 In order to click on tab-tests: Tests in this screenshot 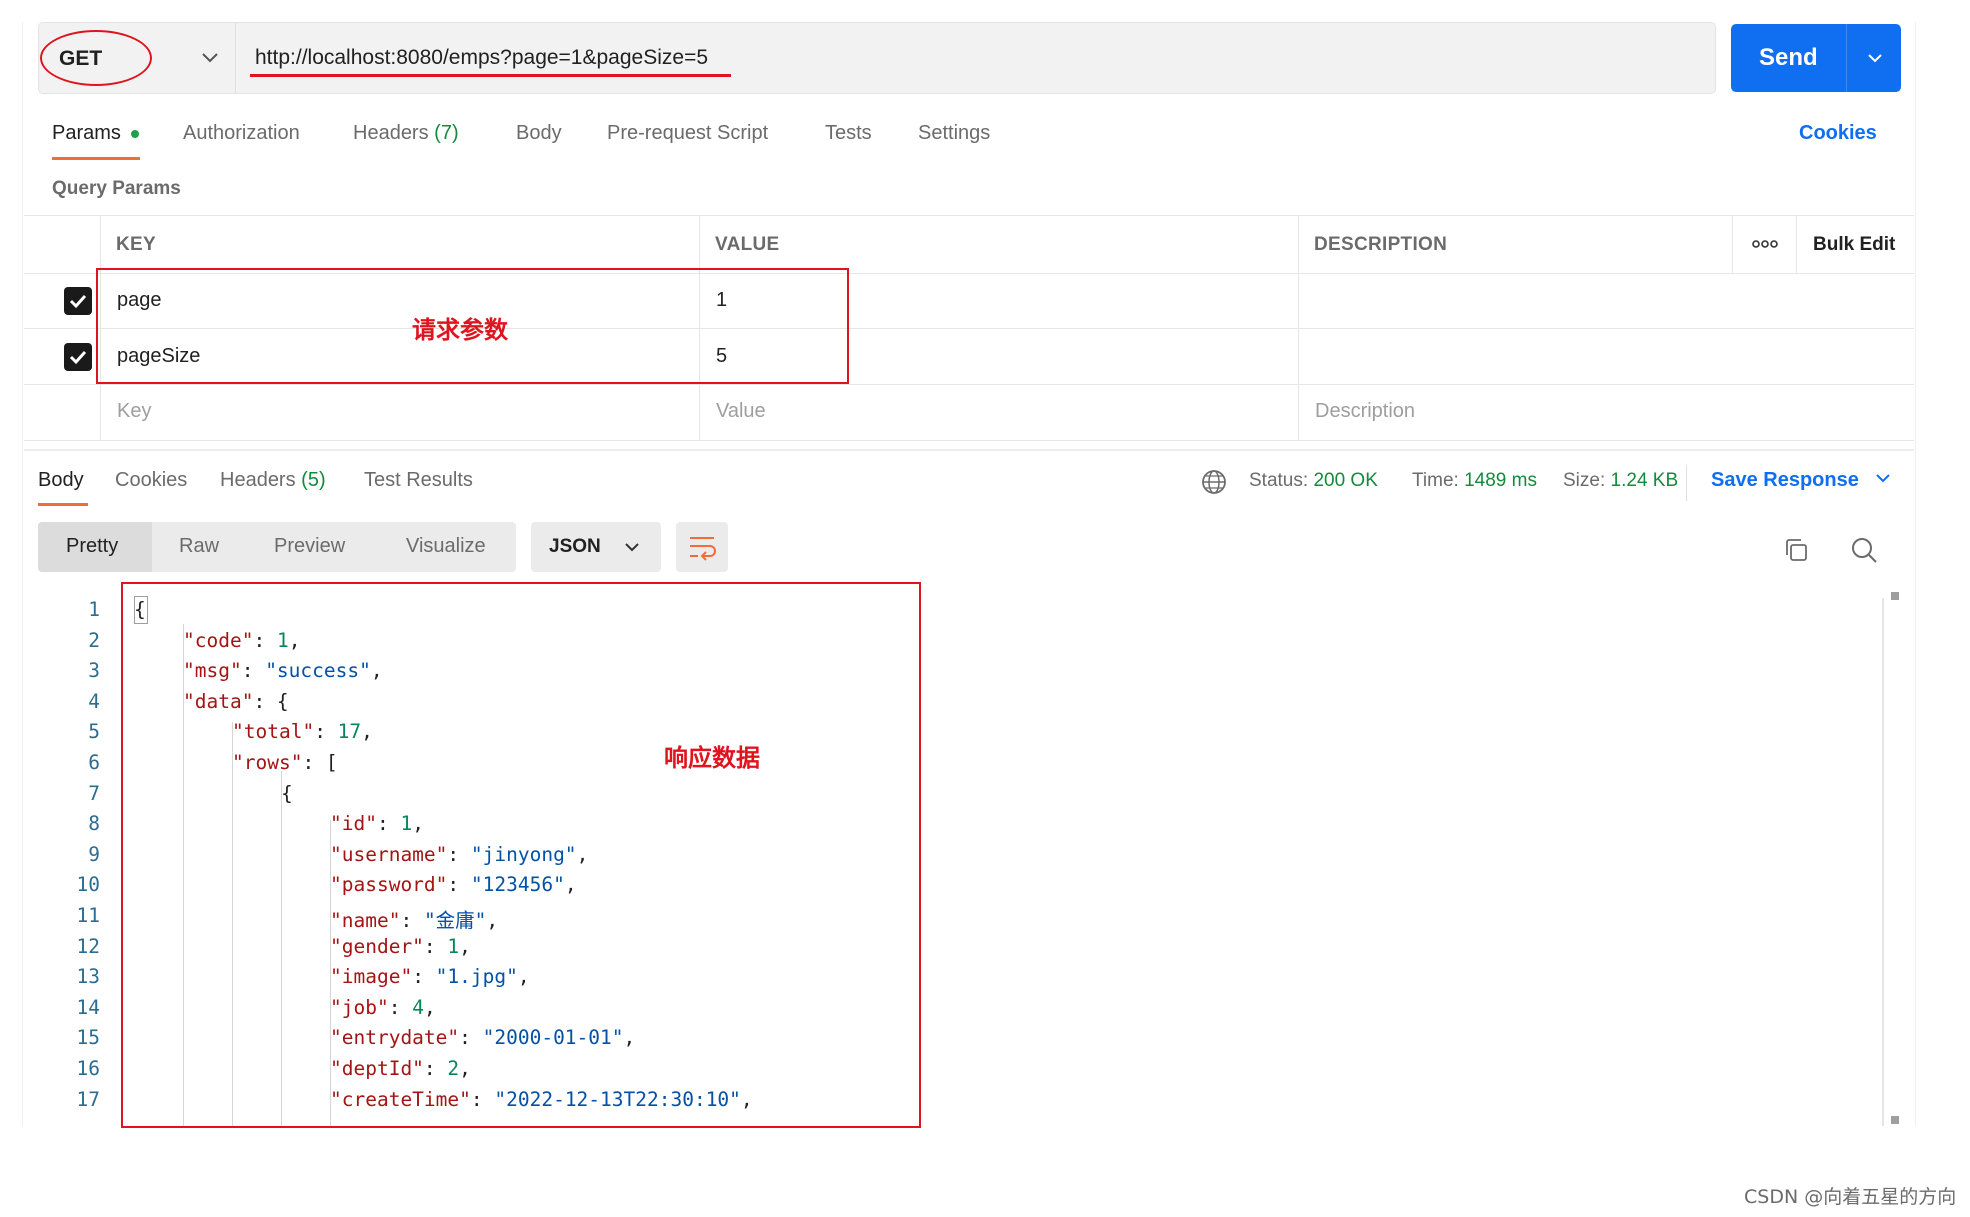, I will do `click(848, 133)`.